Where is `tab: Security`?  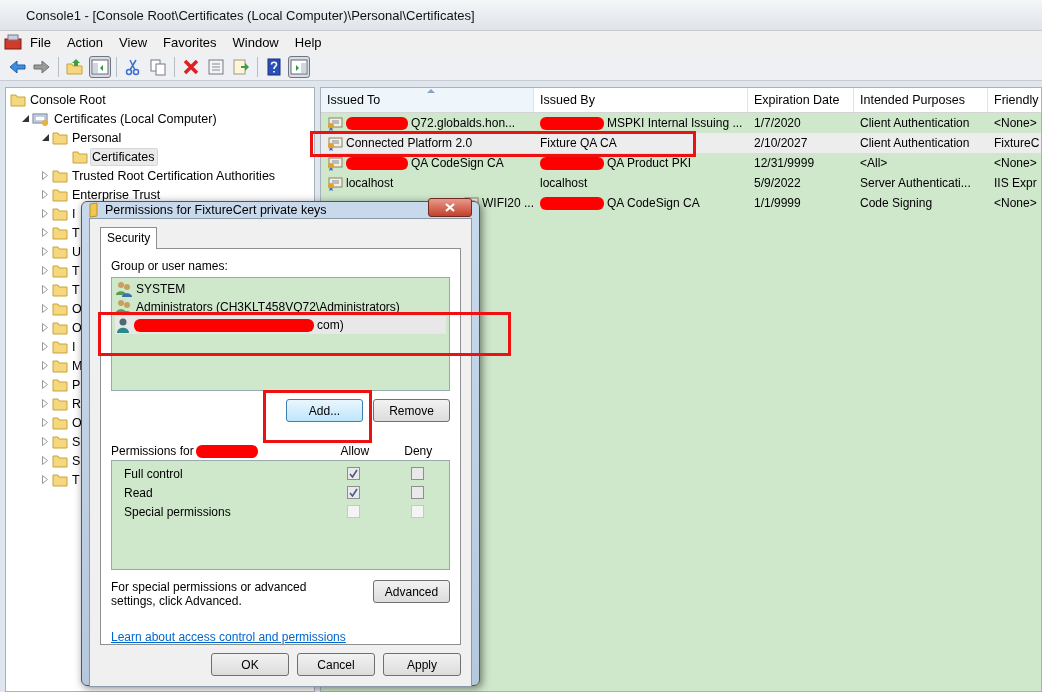 tab: Security is located at coordinates (129, 238).